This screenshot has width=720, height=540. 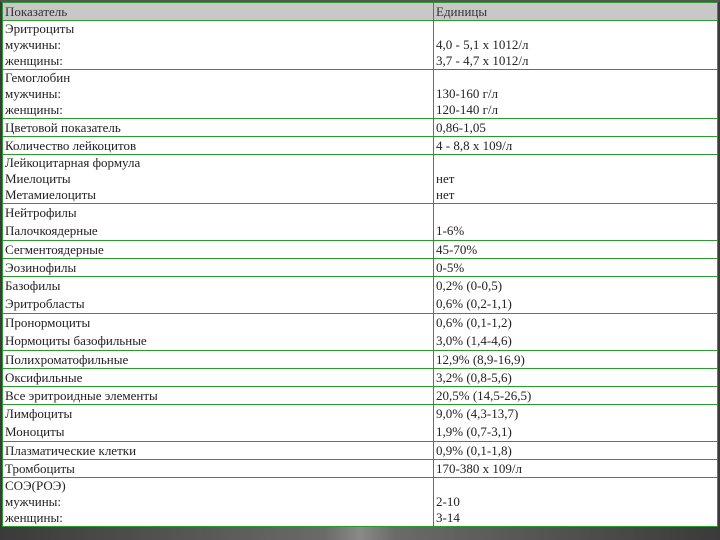 What do you see at coordinates (474, 322) in the screenshot?
I see `value-text: 0,6% (0,1-1,2)` at bounding box center [474, 322].